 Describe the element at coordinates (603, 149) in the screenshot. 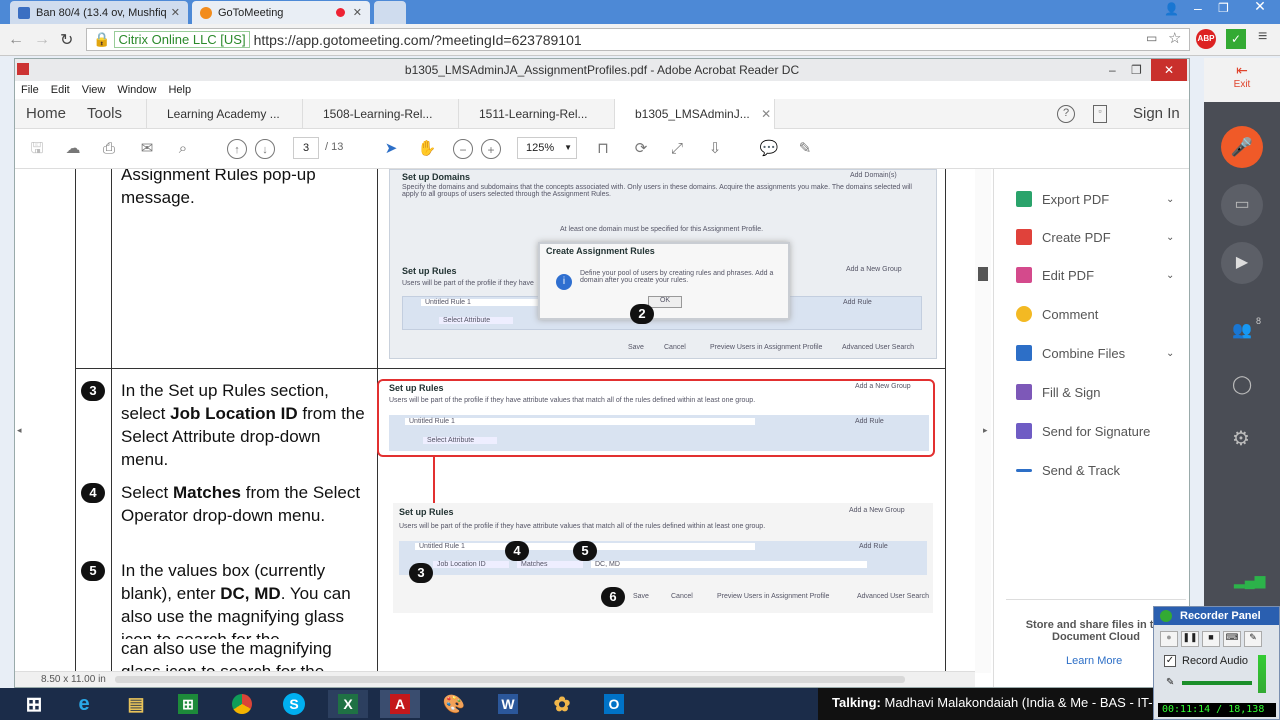

I see `fit-page-icon: ⊓` at that location.